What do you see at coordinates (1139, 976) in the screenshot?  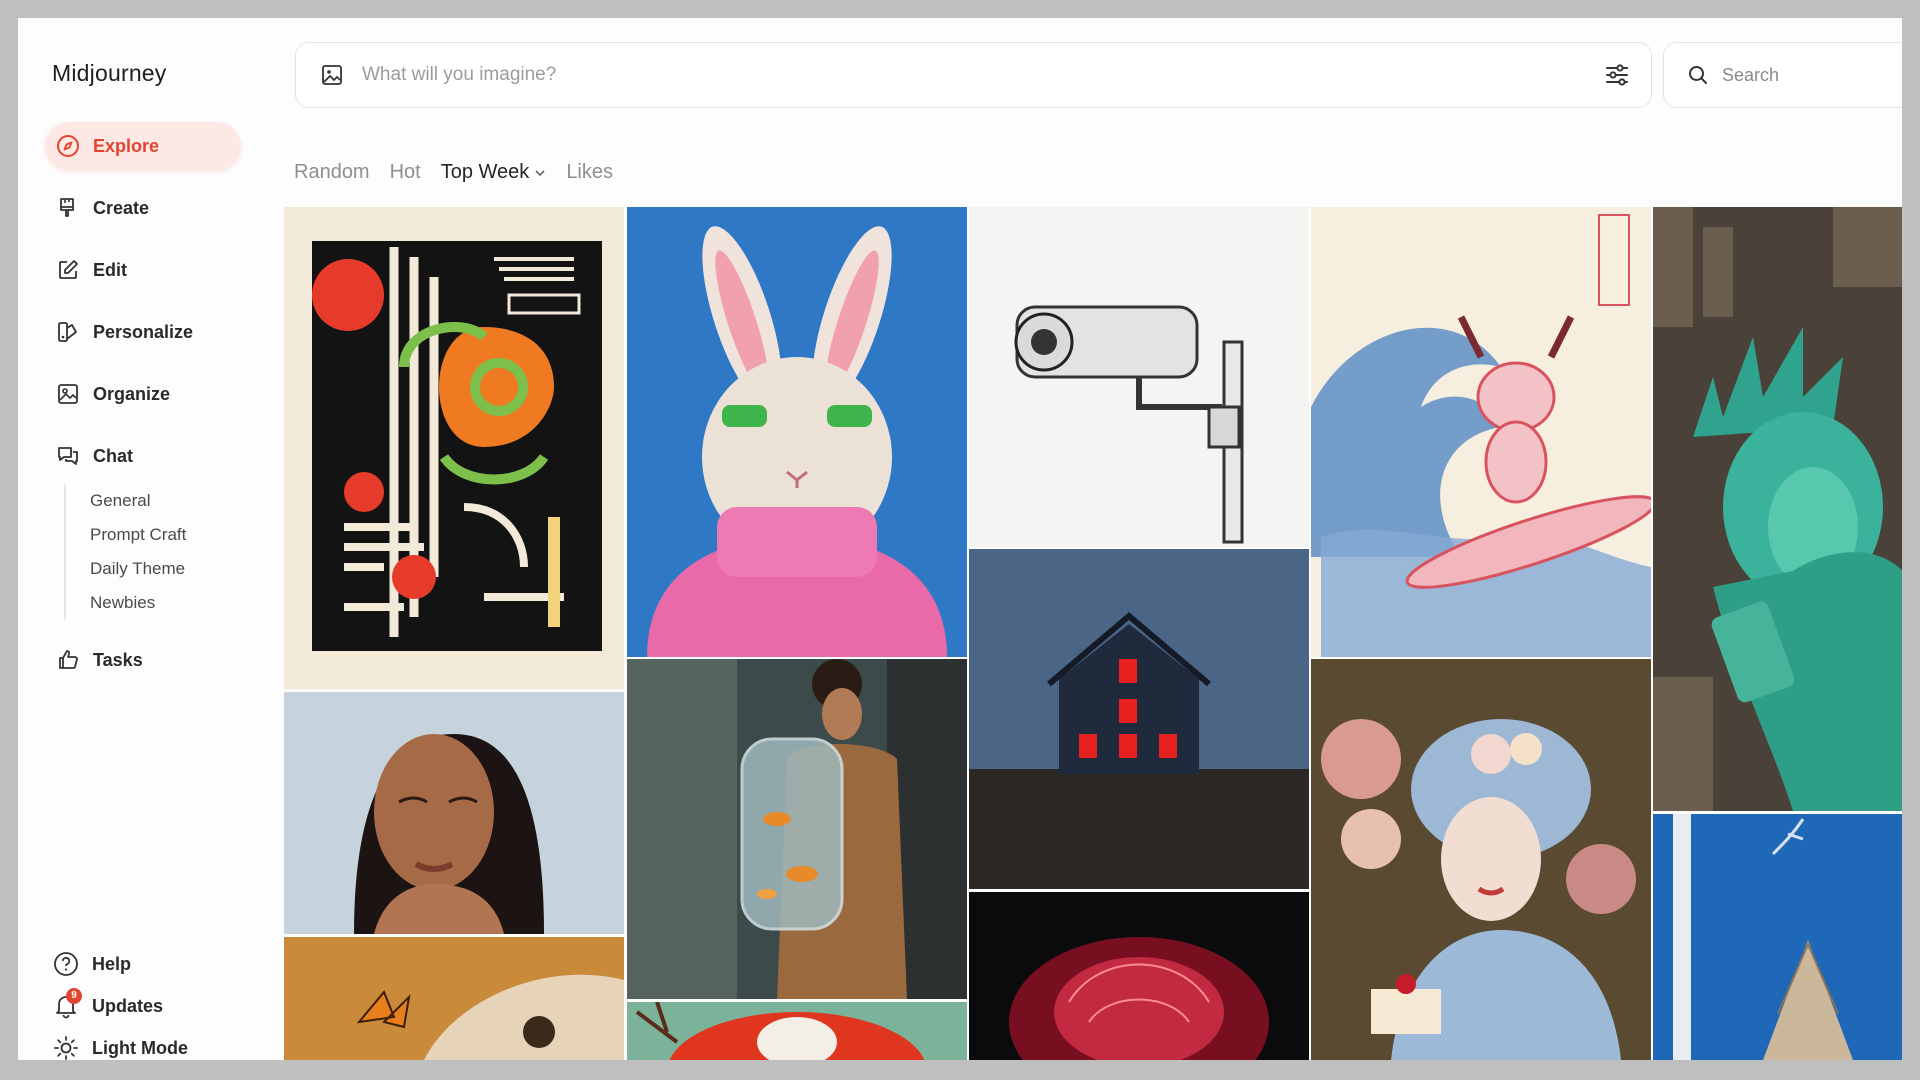 I see `gallery-image-glowing-red-rose` at bounding box center [1139, 976].